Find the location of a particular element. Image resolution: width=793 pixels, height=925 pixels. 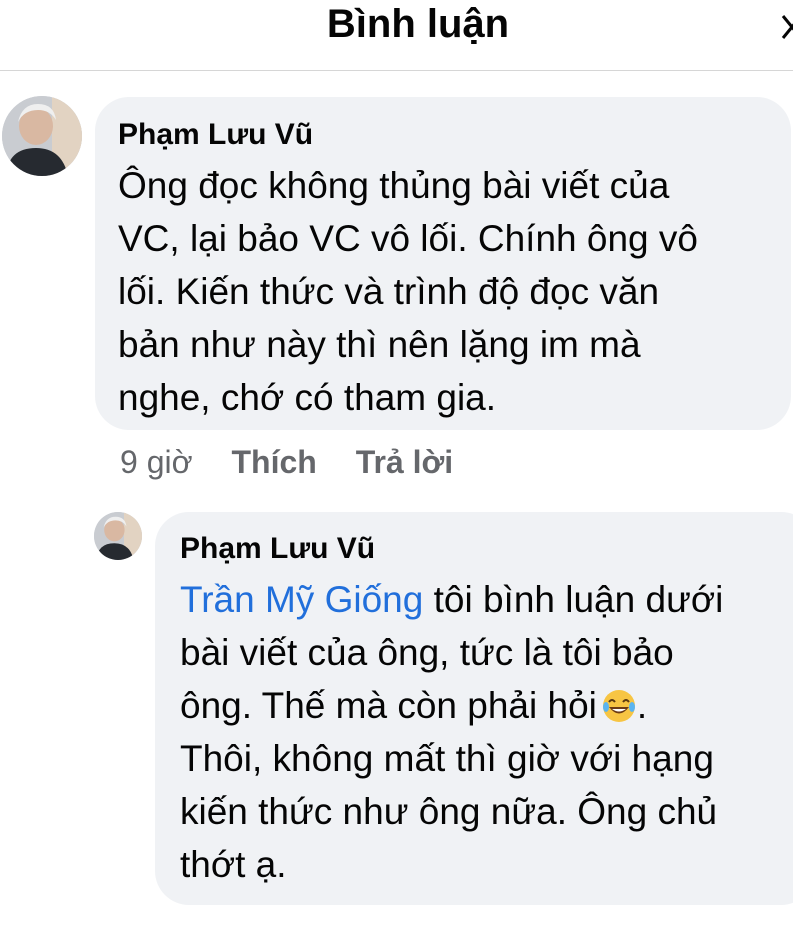

reply-text-line: Thôi, không mất thì giờ với hạng is located at coordinates (447, 758).